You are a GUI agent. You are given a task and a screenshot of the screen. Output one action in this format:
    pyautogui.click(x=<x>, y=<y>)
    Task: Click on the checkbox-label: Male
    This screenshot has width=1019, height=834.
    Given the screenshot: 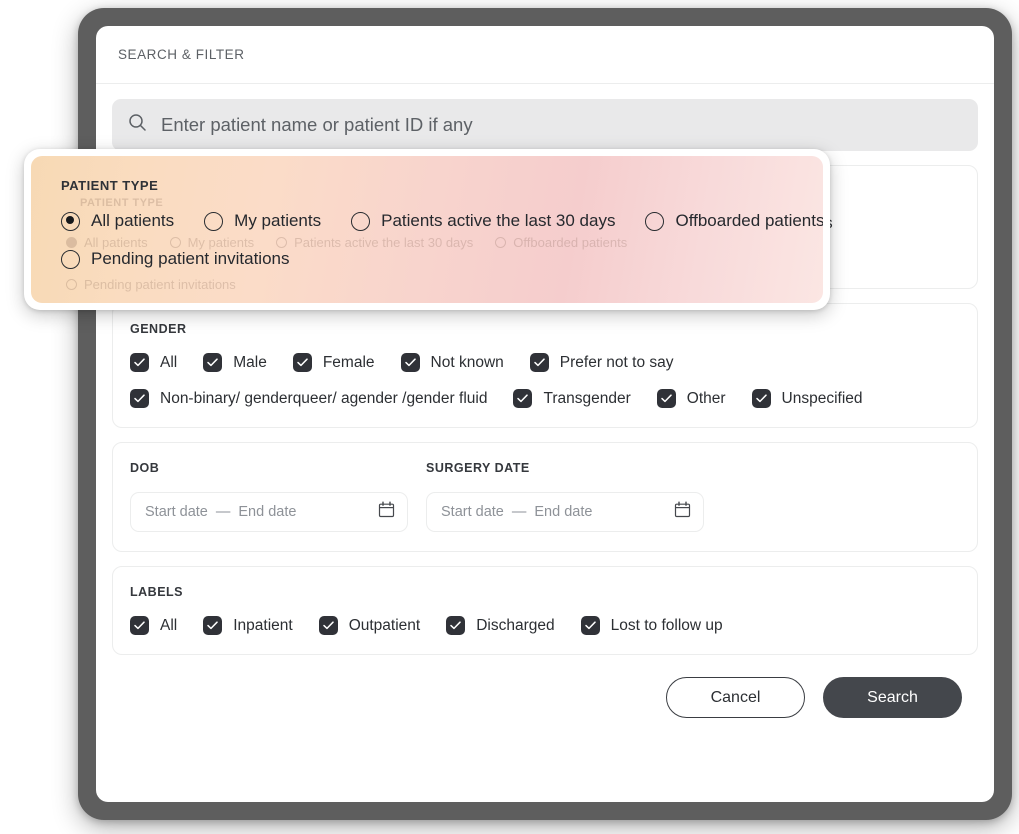 What is the action you would take?
    pyautogui.click(x=250, y=362)
    